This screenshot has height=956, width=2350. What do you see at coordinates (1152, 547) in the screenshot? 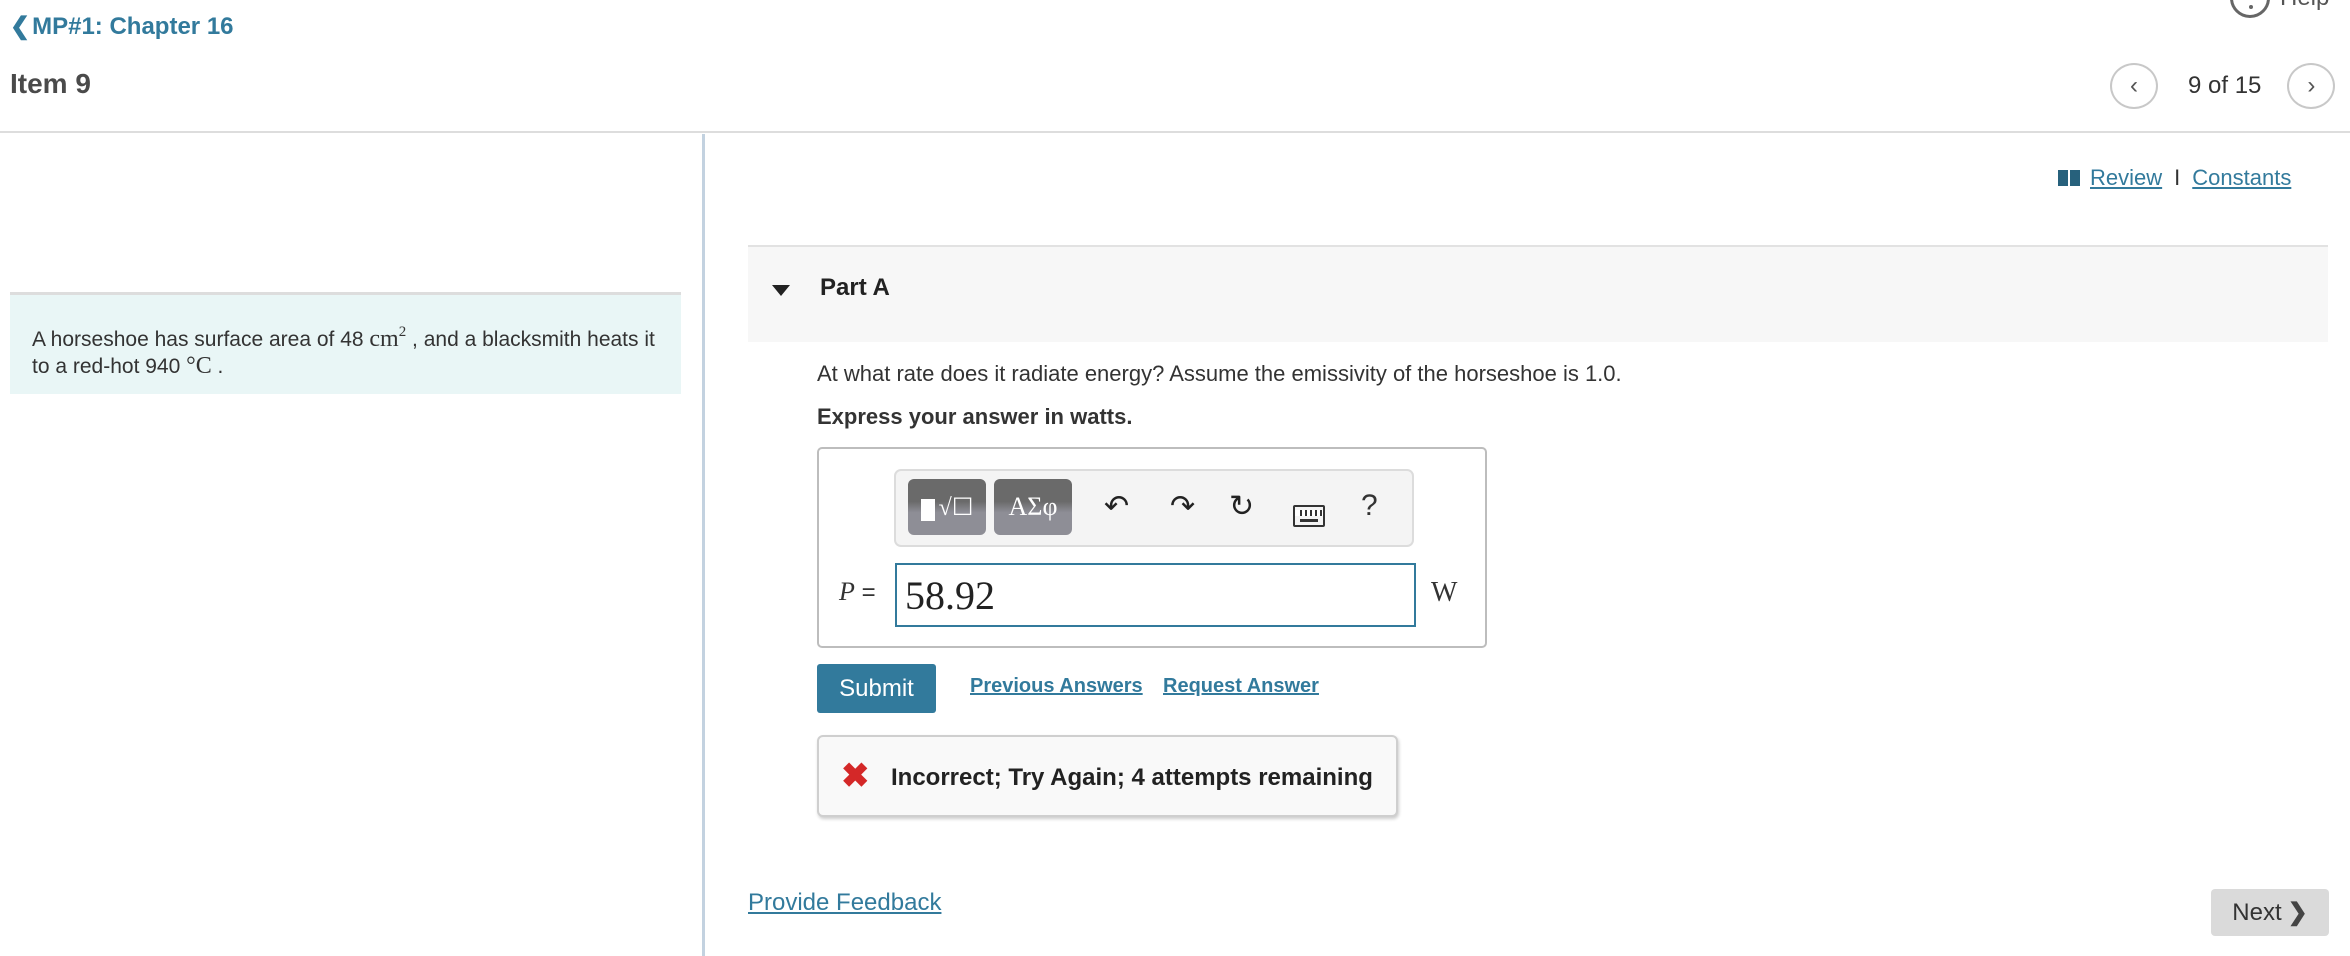
I see `answer-box: √☐ ΑΣφ ↶ ↷ ↻ ? P = W` at bounding box center [1152, 547].